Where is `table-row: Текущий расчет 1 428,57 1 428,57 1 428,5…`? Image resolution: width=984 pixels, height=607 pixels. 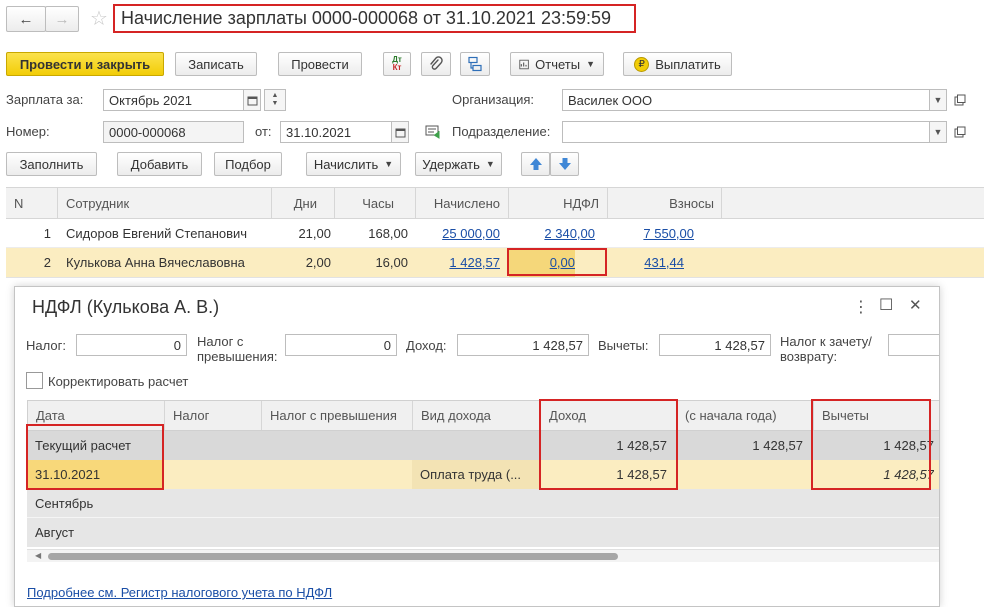
table-row: Текущий расчет 1 428,57 1 428,57 1 428,5… is located at coordinates (483, 445).